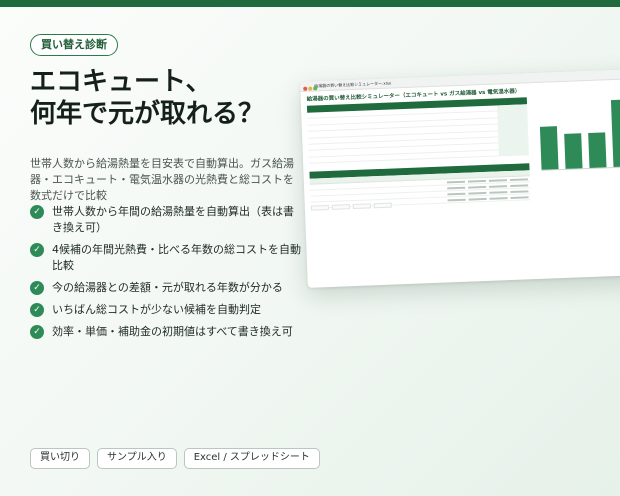 The image size is (620, 496). I want to click on page-title: エコキュート、 何年で元が取れる？, so click(147, 98).